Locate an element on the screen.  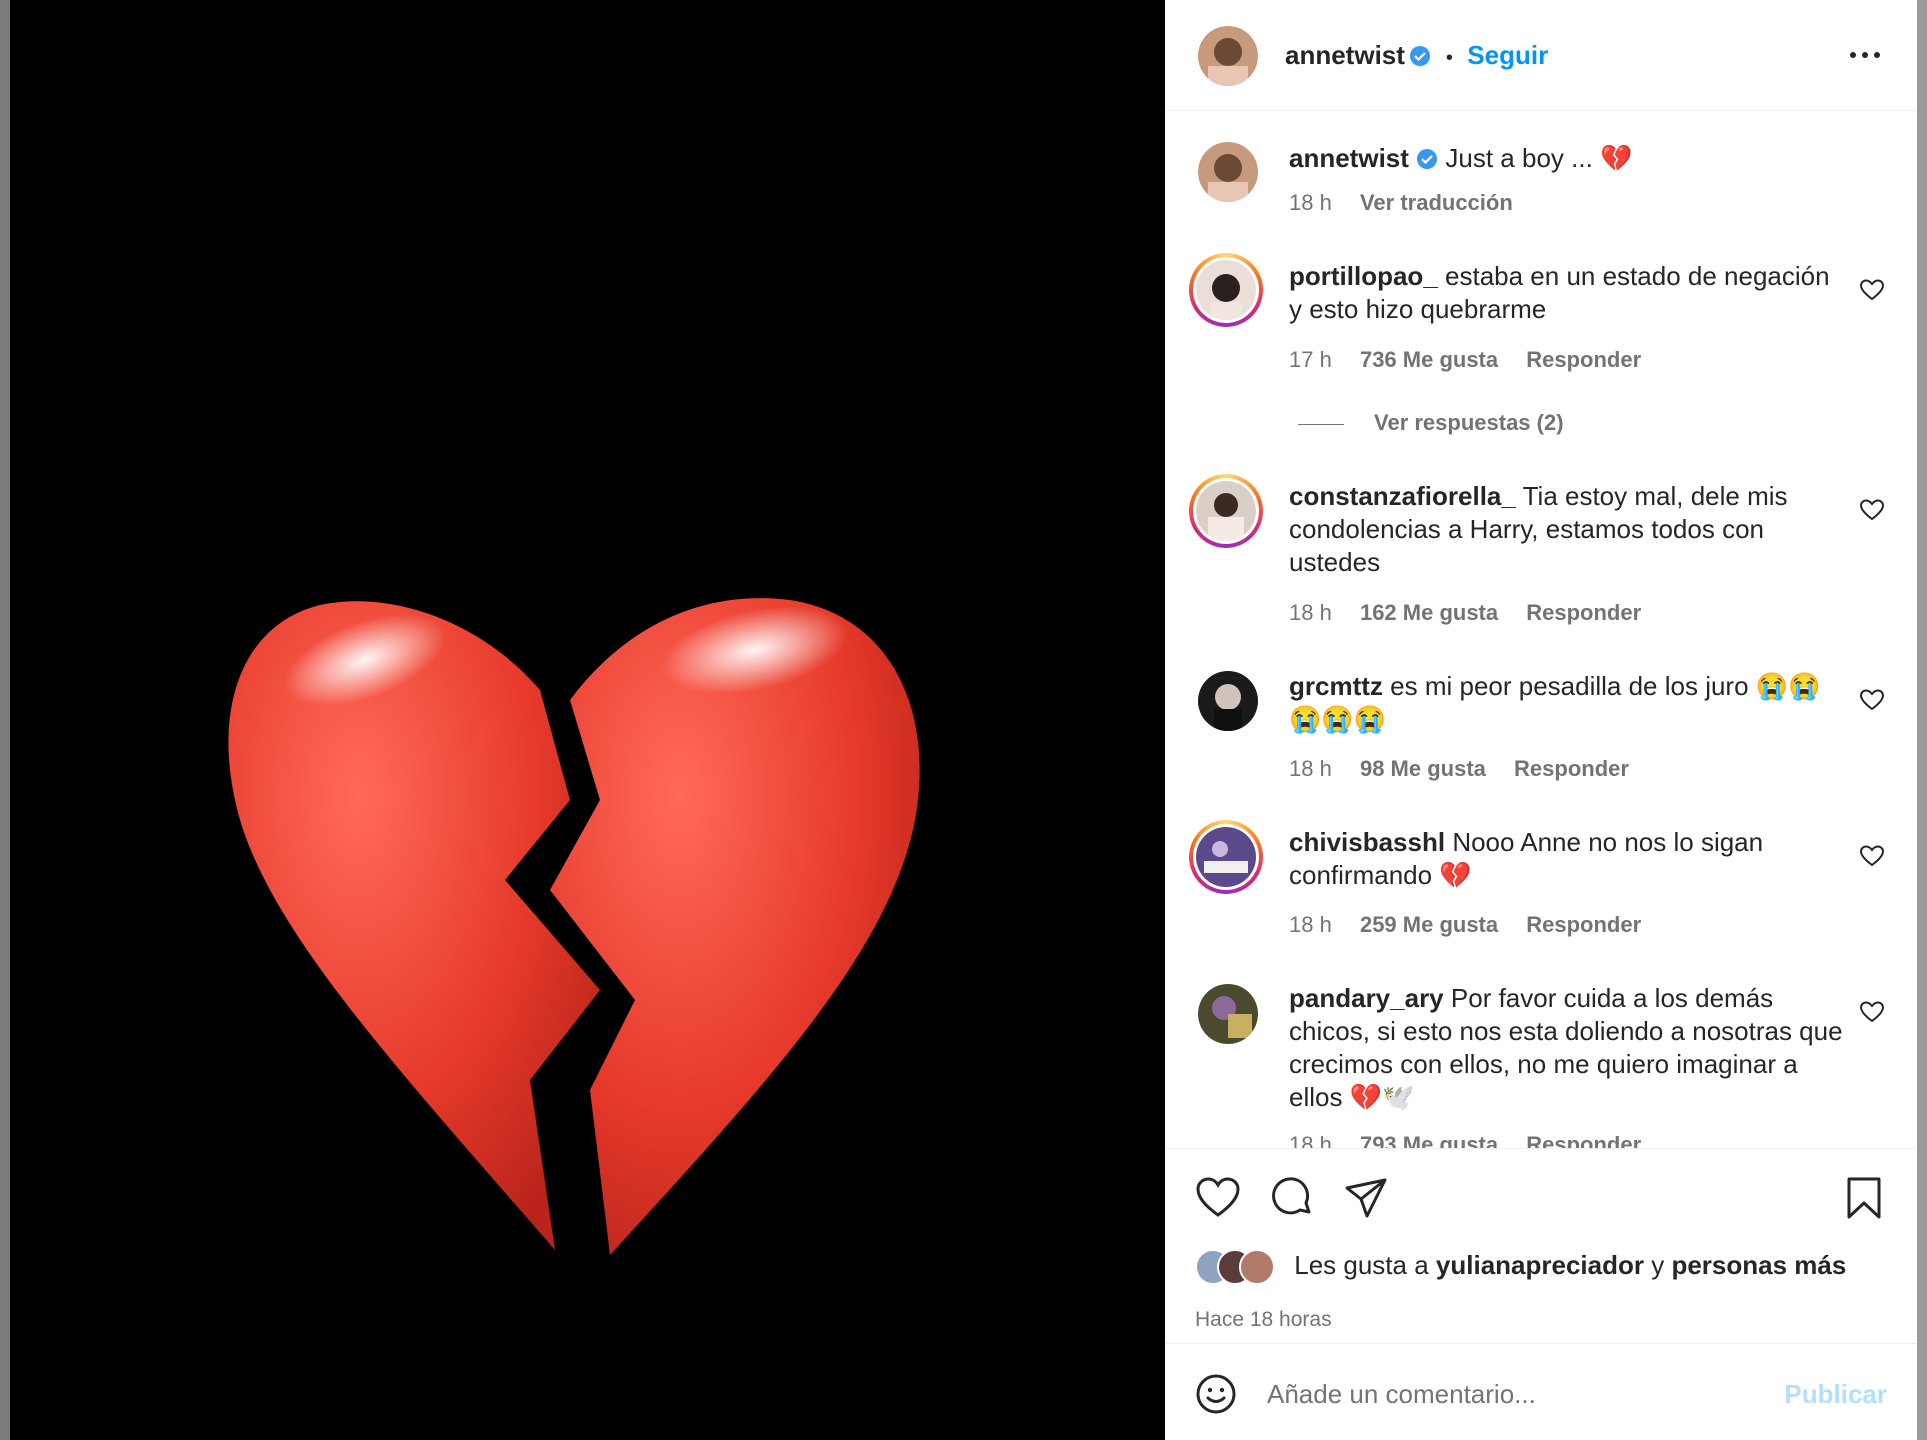
save-icon is located at coordinates (1864, 1198).